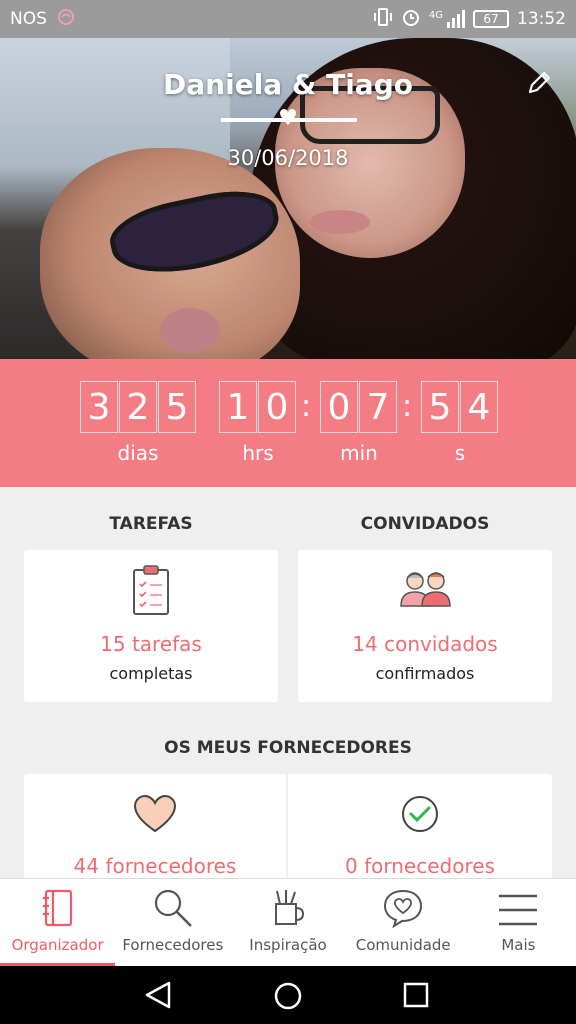  I want to click on digit: 4, so click(479, 407).